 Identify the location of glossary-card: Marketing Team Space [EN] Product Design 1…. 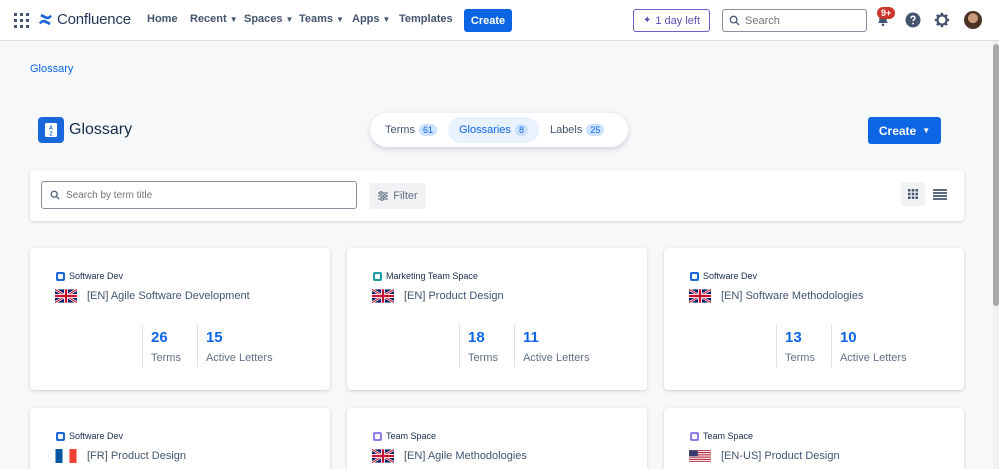
(497, 319).